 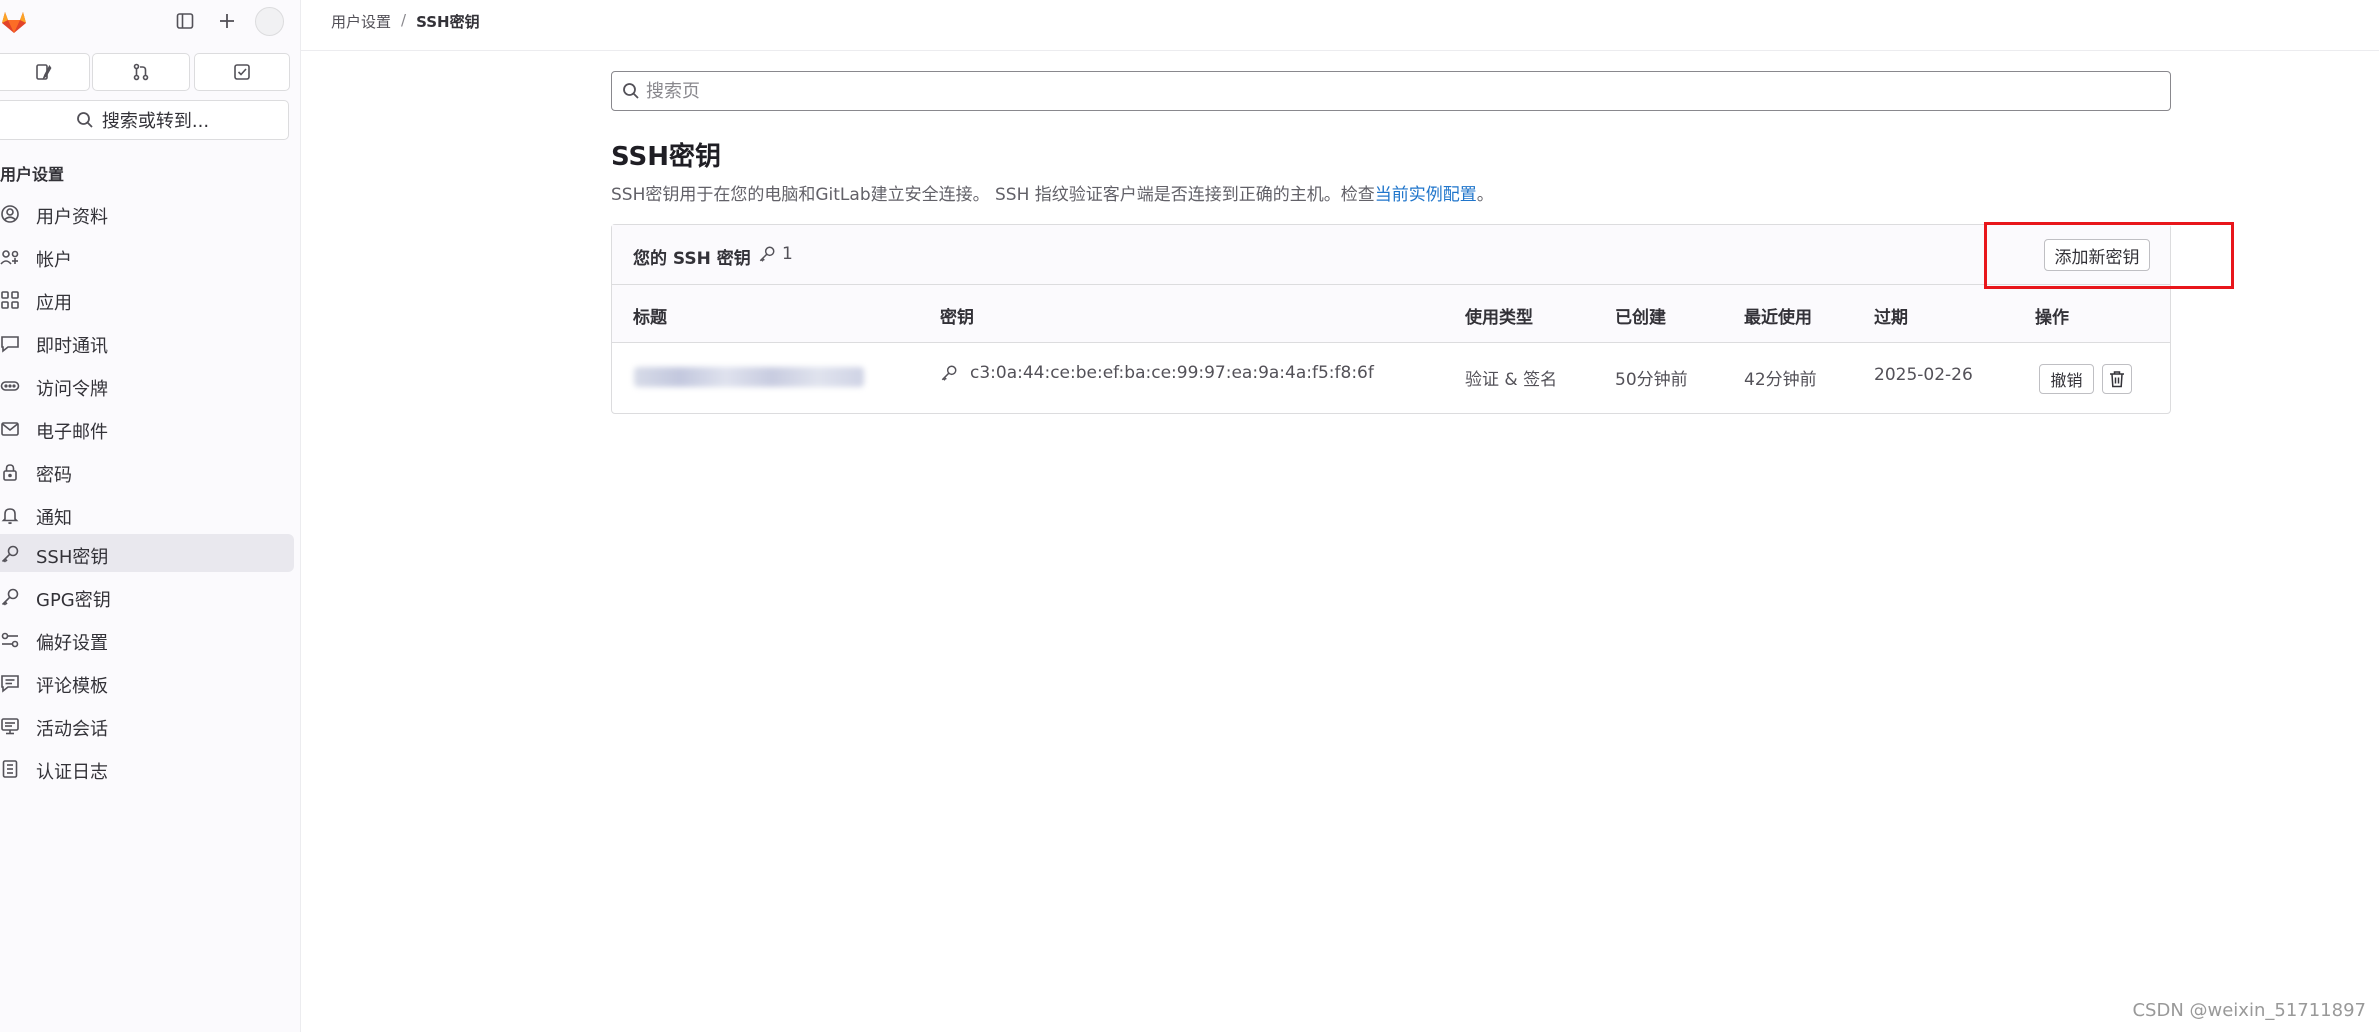 I want to click on annotation-highlight-box, so click(x=2109, y=255).